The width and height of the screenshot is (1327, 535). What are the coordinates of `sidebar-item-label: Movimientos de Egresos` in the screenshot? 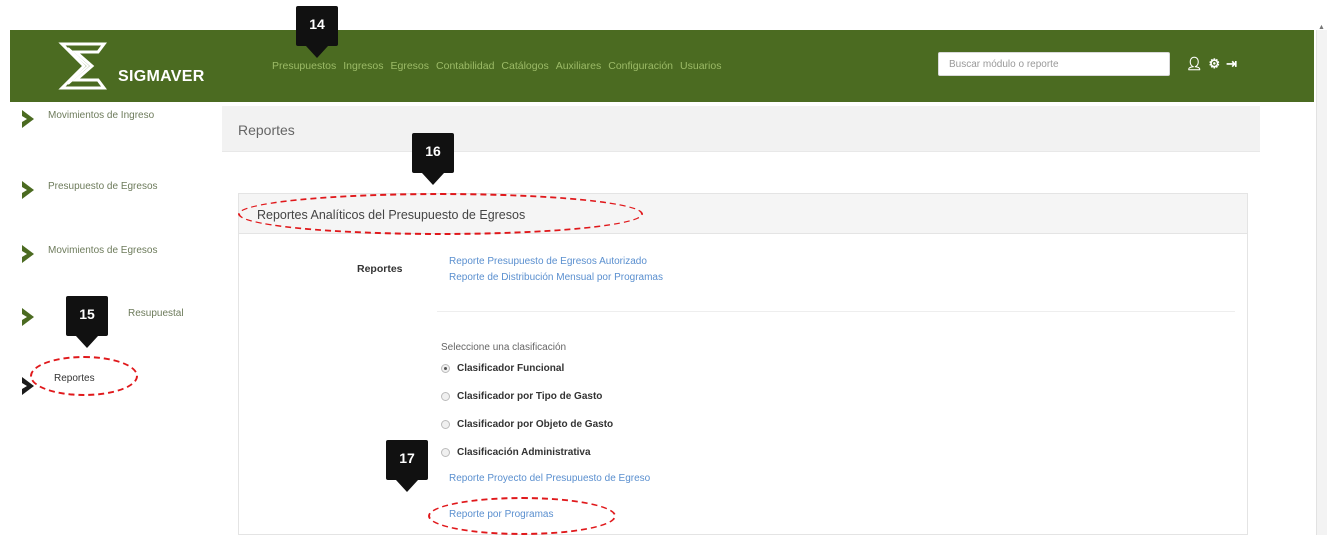 It's located at (103, 250).